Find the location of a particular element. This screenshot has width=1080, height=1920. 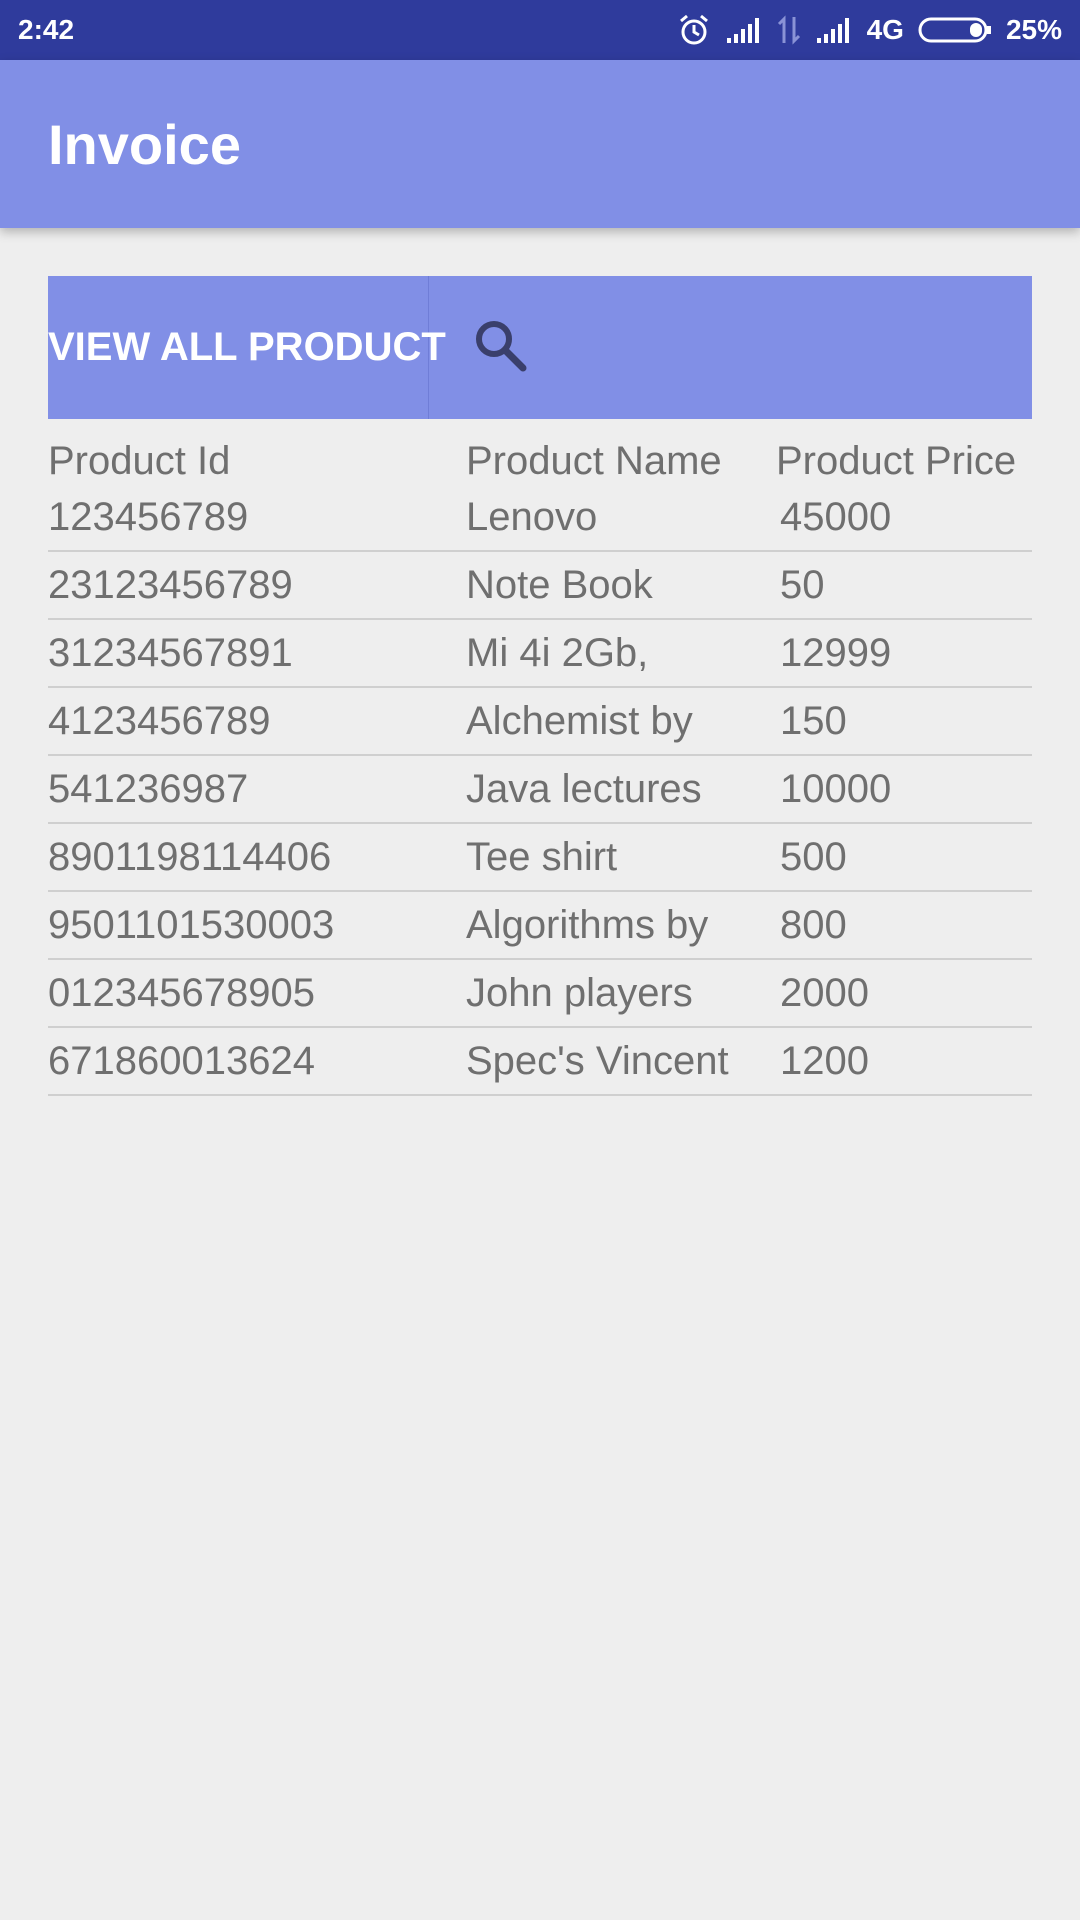

cell-product-name: Alchemist by is located at coordinates (579, 720).